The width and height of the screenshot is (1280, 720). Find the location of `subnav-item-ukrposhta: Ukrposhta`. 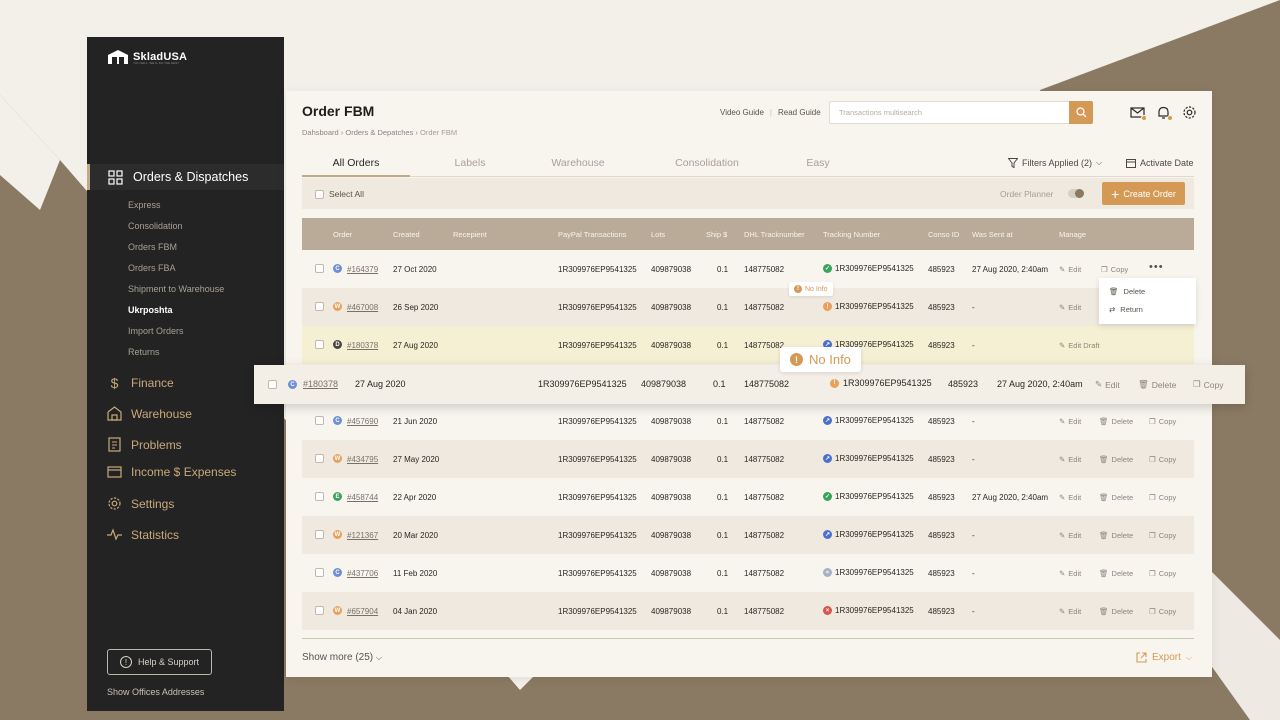

subnav-item-ukrposhta: Ukrposhta is located at coordinates (176, 315).